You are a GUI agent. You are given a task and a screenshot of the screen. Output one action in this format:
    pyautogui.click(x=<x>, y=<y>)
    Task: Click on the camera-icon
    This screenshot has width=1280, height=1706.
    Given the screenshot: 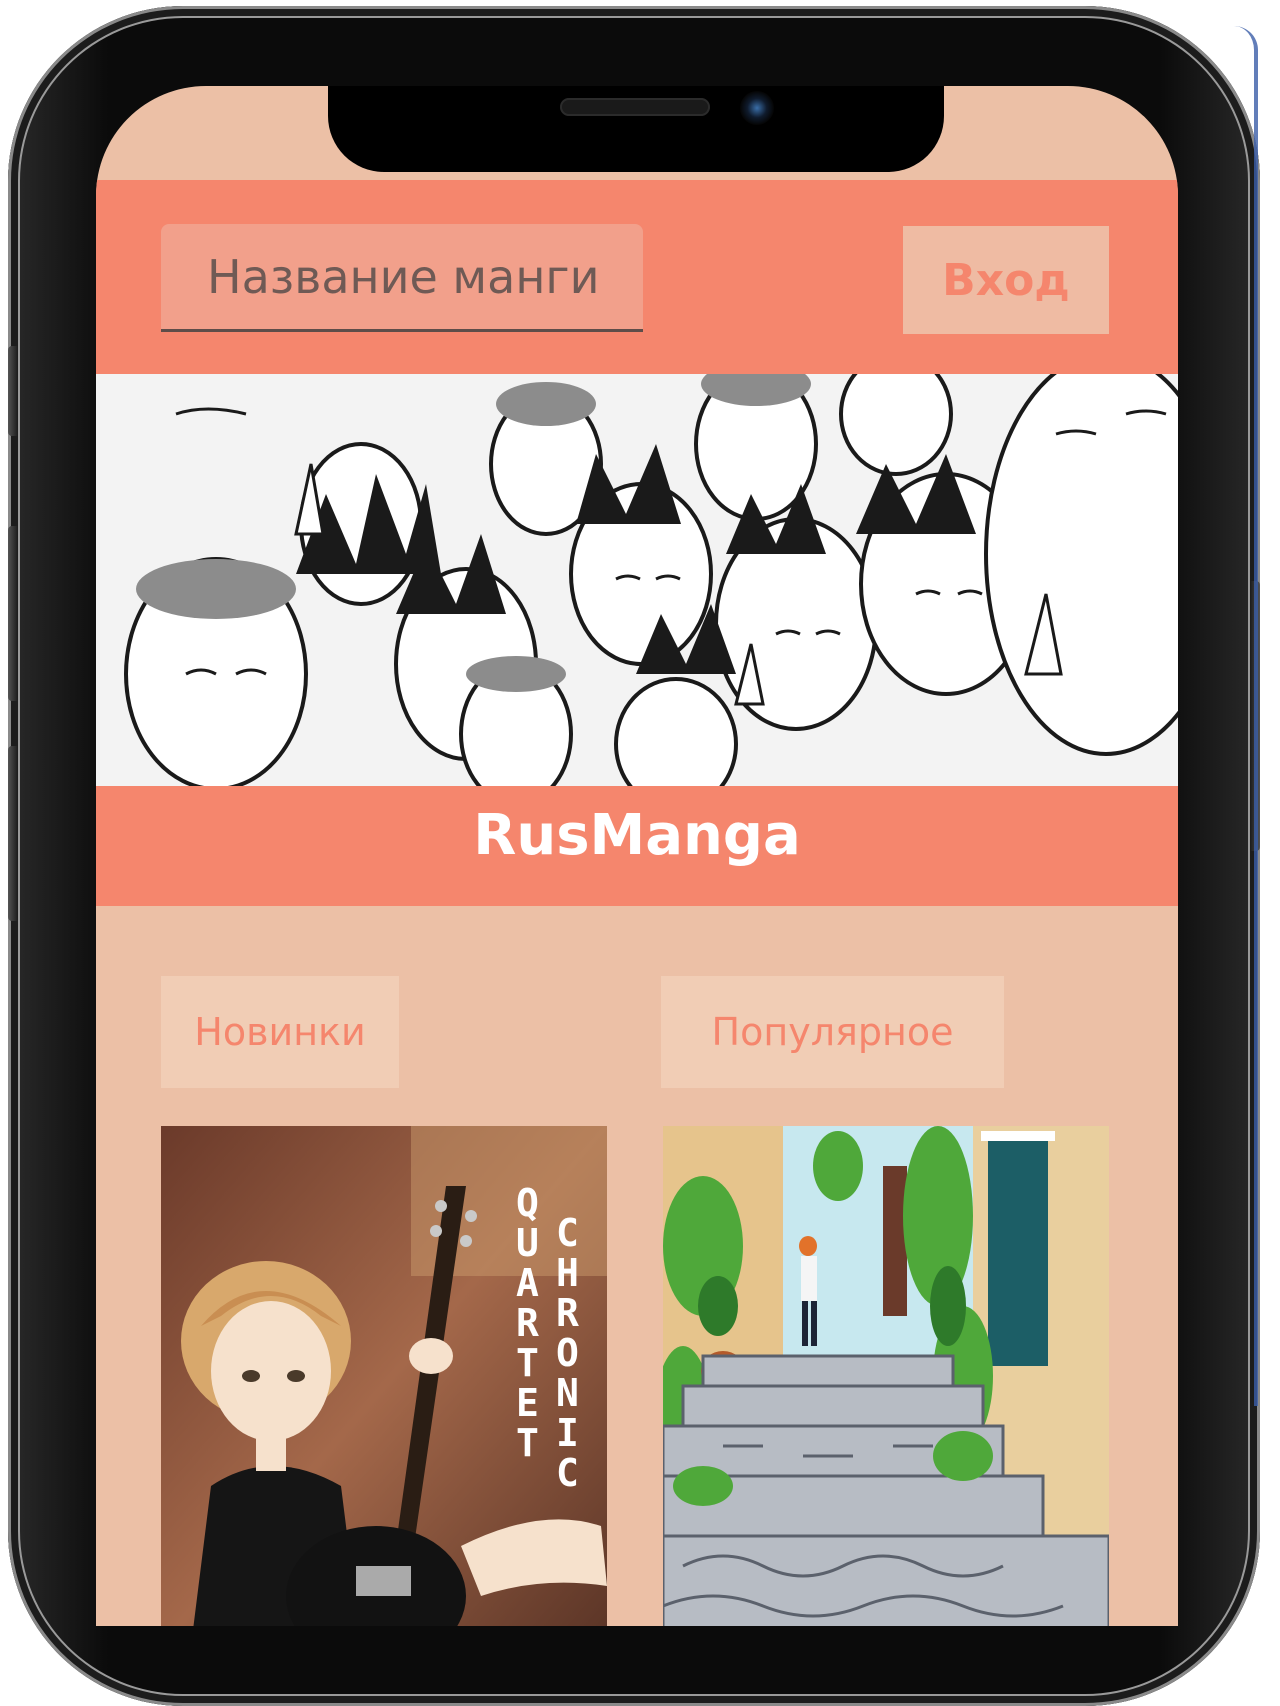 What is the action you would take?
    pyautogui.click(x=757, y=108)
    